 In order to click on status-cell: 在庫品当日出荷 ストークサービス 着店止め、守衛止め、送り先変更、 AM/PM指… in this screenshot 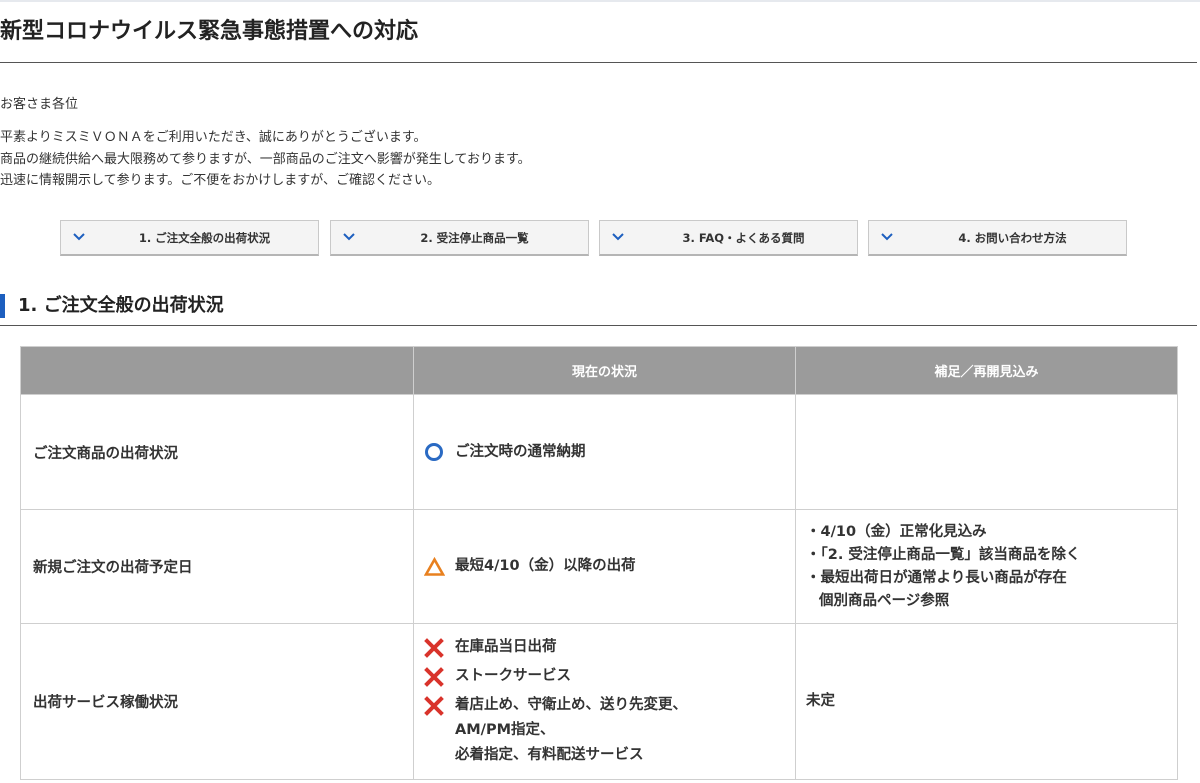, I will do `click(604, 701)`.